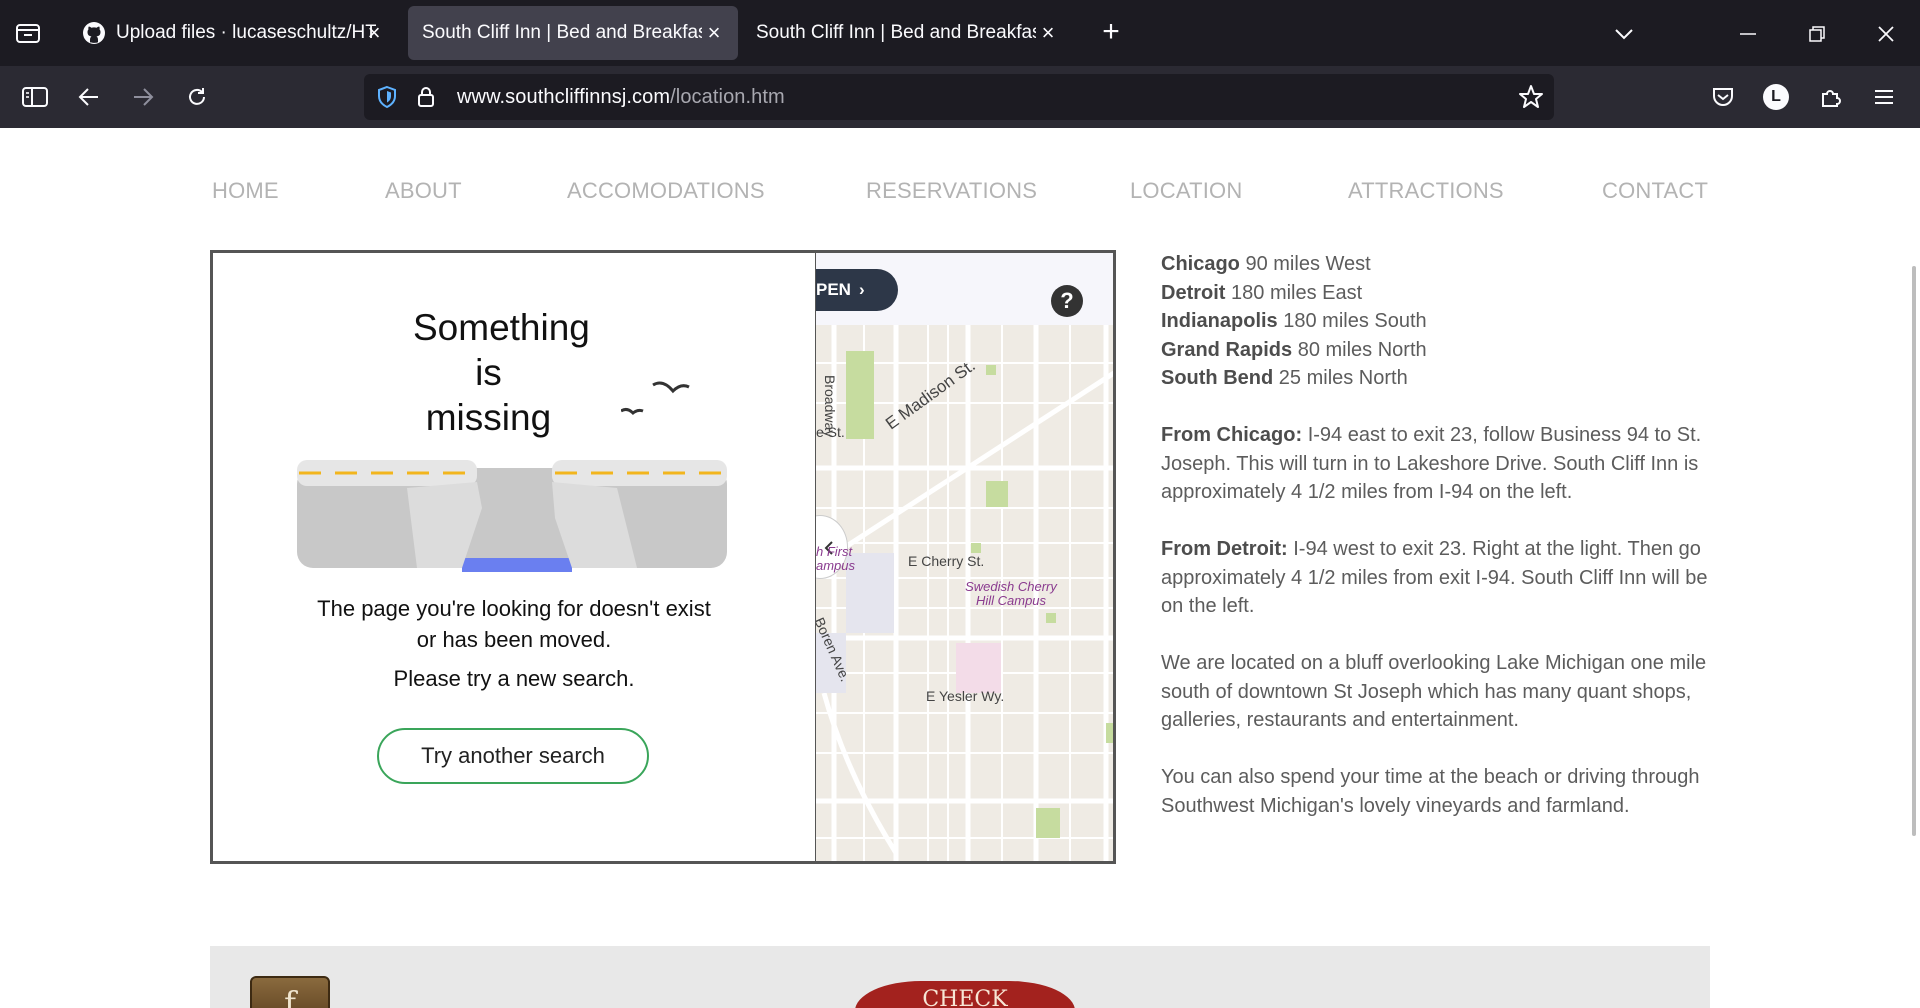  What do you see at coordinates (35, 97) in the screenshot?
I see `sidebar-toggle-icon` at bounding box center [35, 97].